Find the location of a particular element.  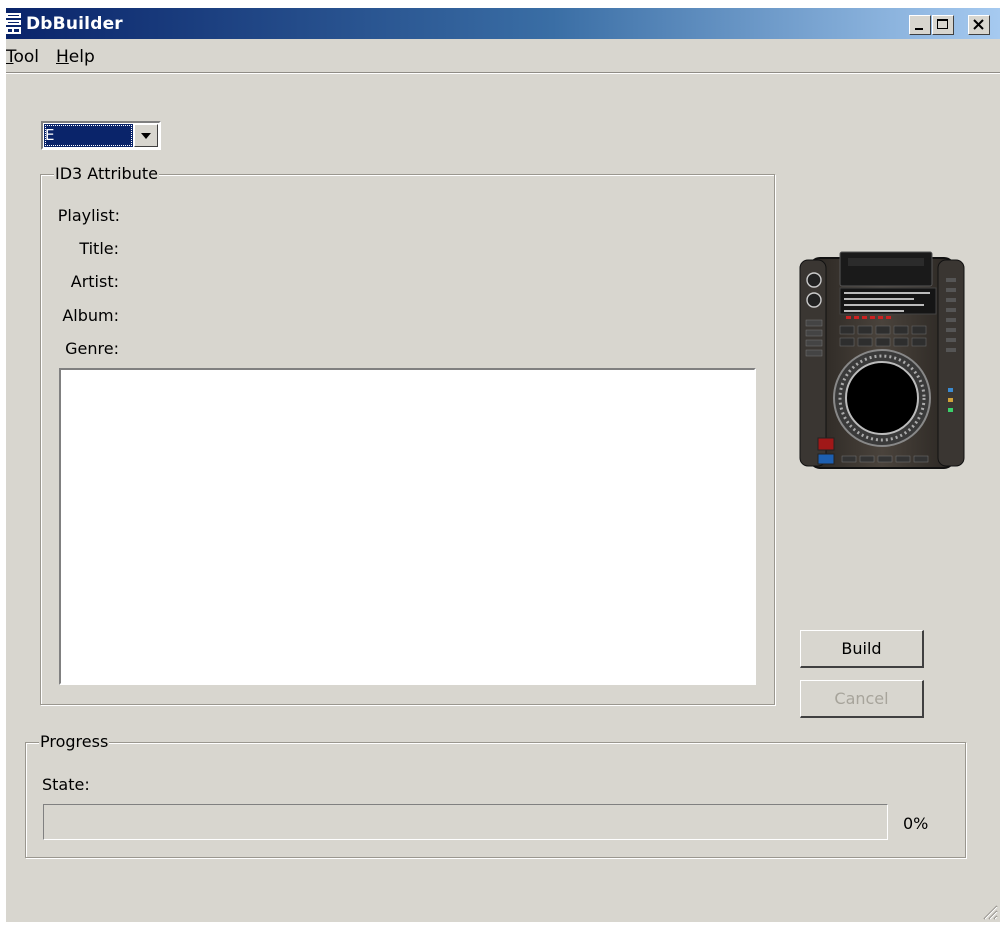

db-app-icon is located at coordinates (13, 23).